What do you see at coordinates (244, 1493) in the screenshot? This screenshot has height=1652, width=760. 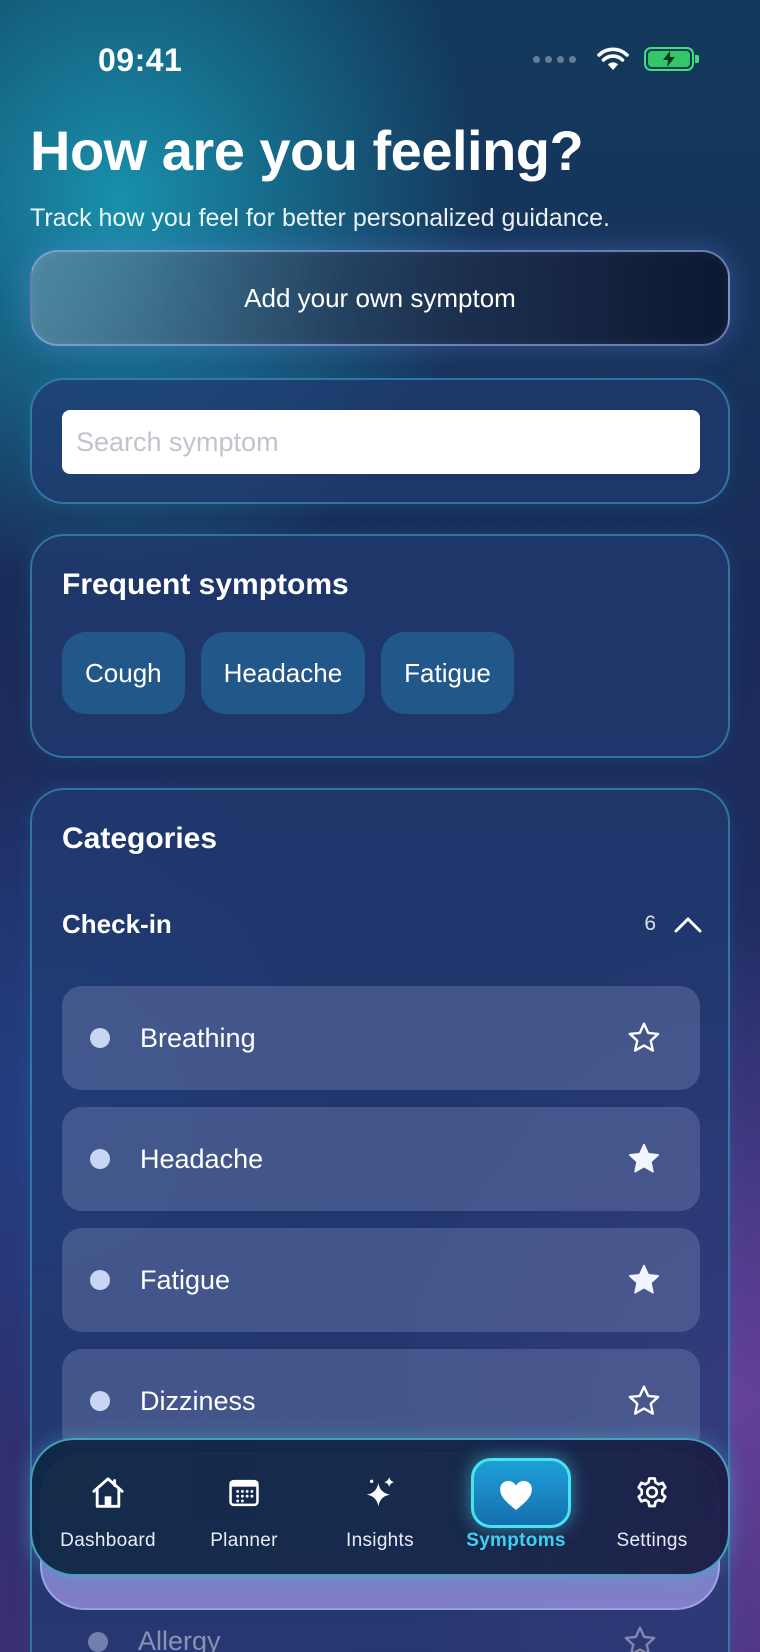 I see `calendar-icon` at bounding box center [244, 1493].